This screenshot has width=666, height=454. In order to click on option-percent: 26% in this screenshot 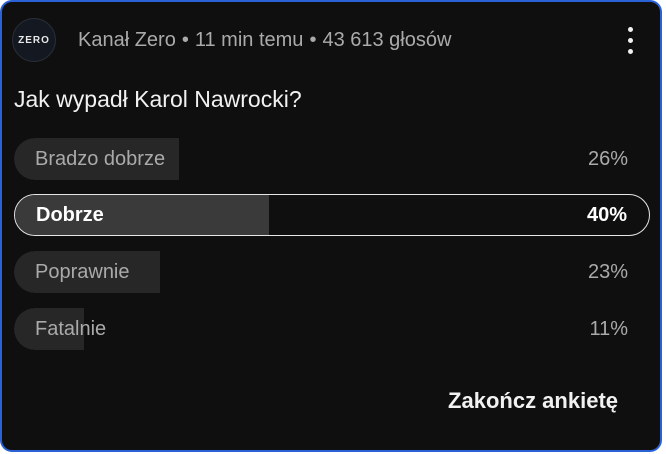, I will do `click(607, 158)`.